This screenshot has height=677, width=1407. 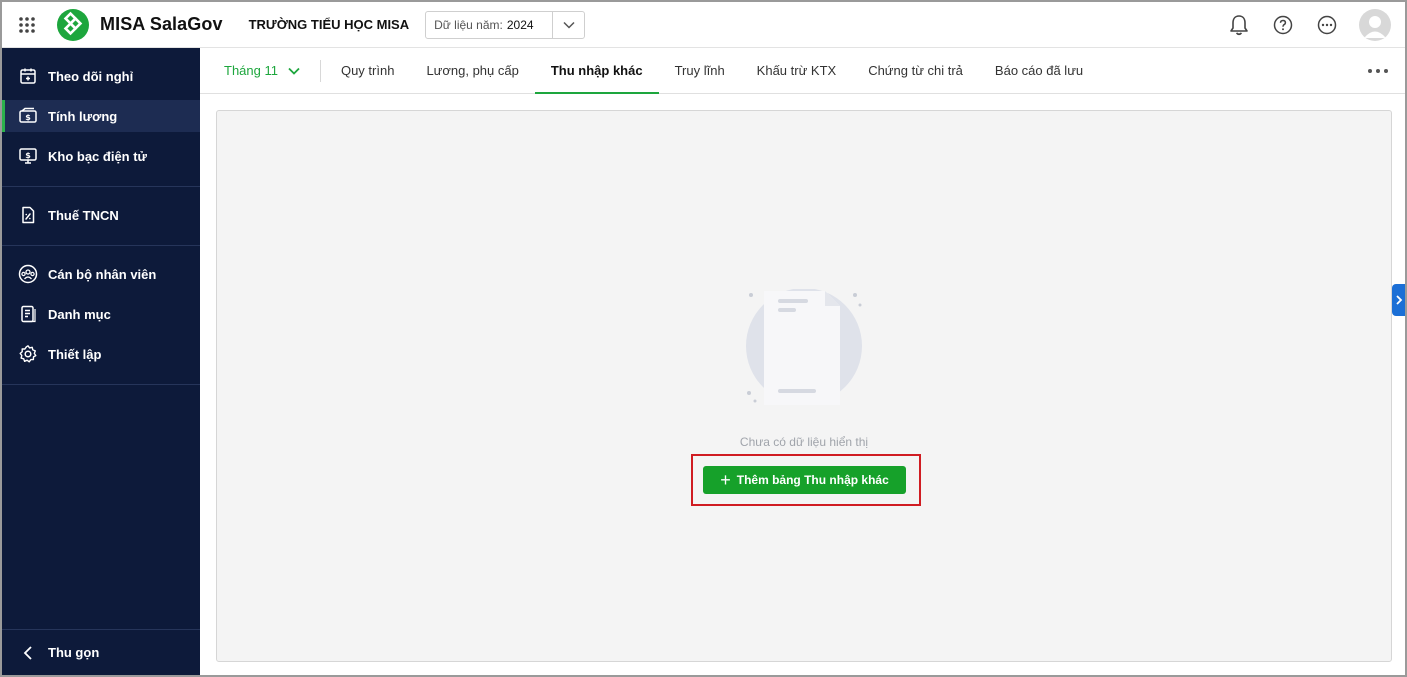 I want to click on tab-process: Quy trình, so click(x=367, y=70).